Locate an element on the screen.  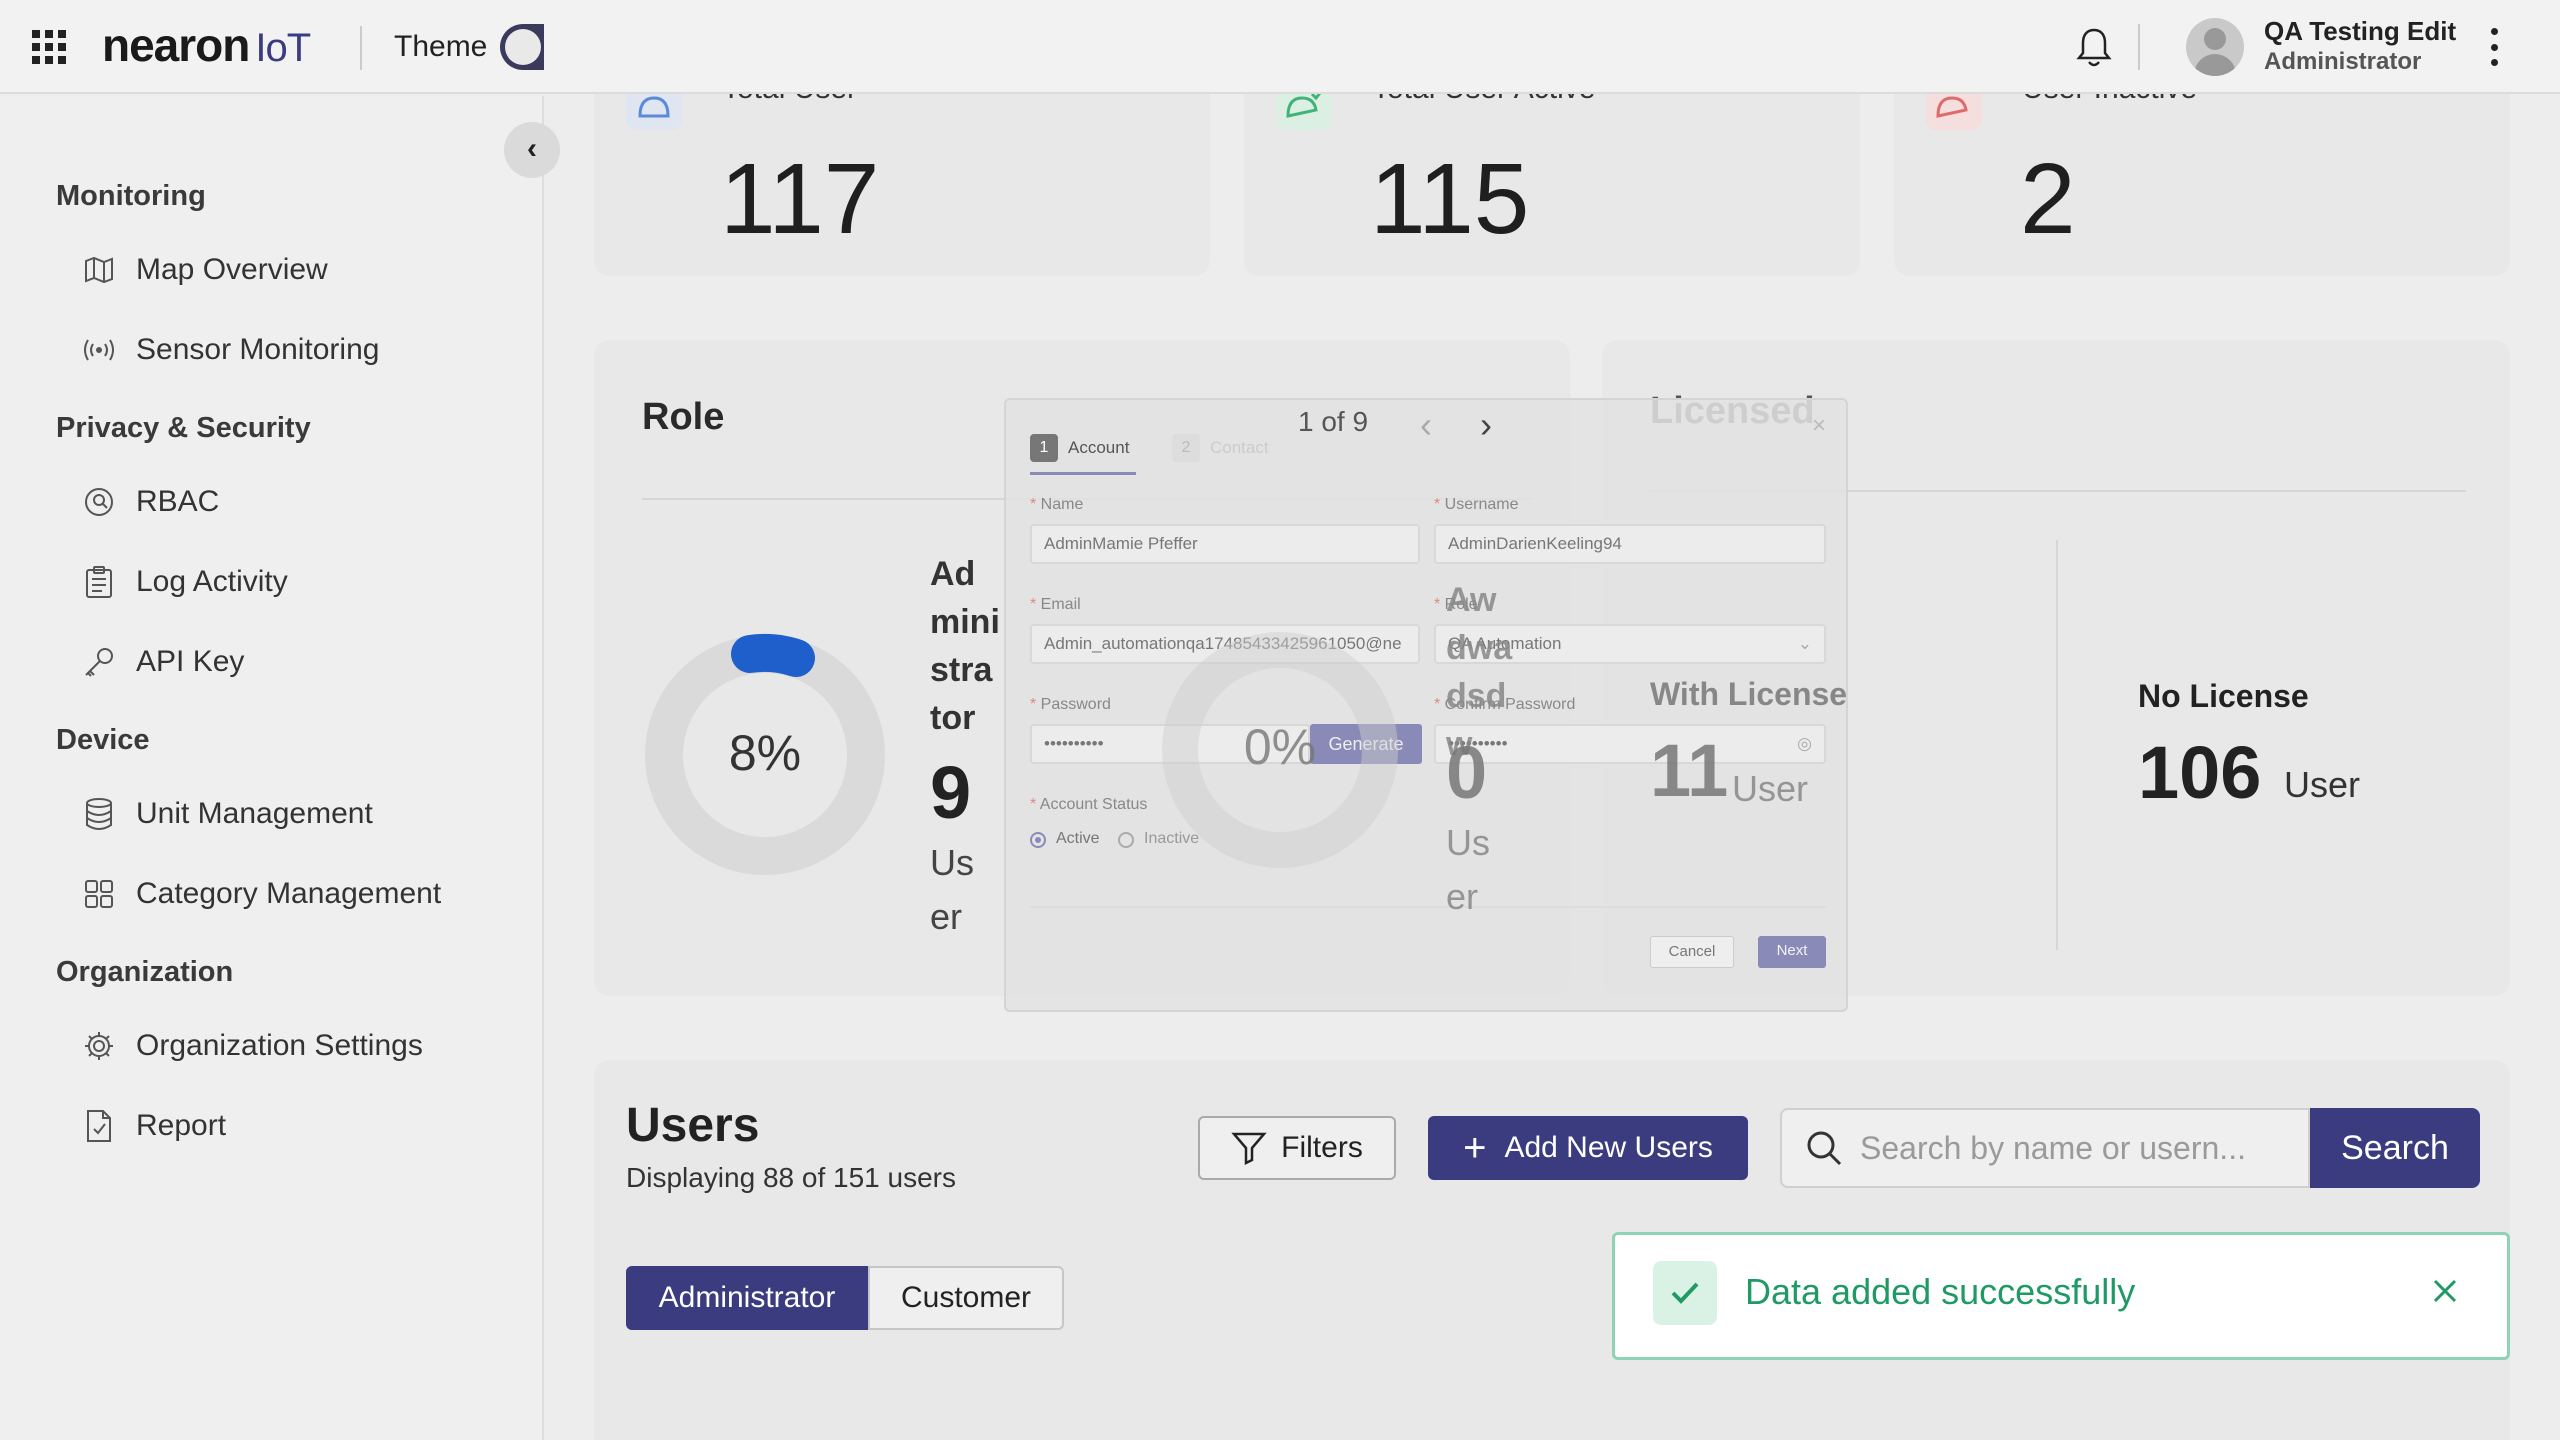
notification-bell-icon is located at coordinates (2094, 48).